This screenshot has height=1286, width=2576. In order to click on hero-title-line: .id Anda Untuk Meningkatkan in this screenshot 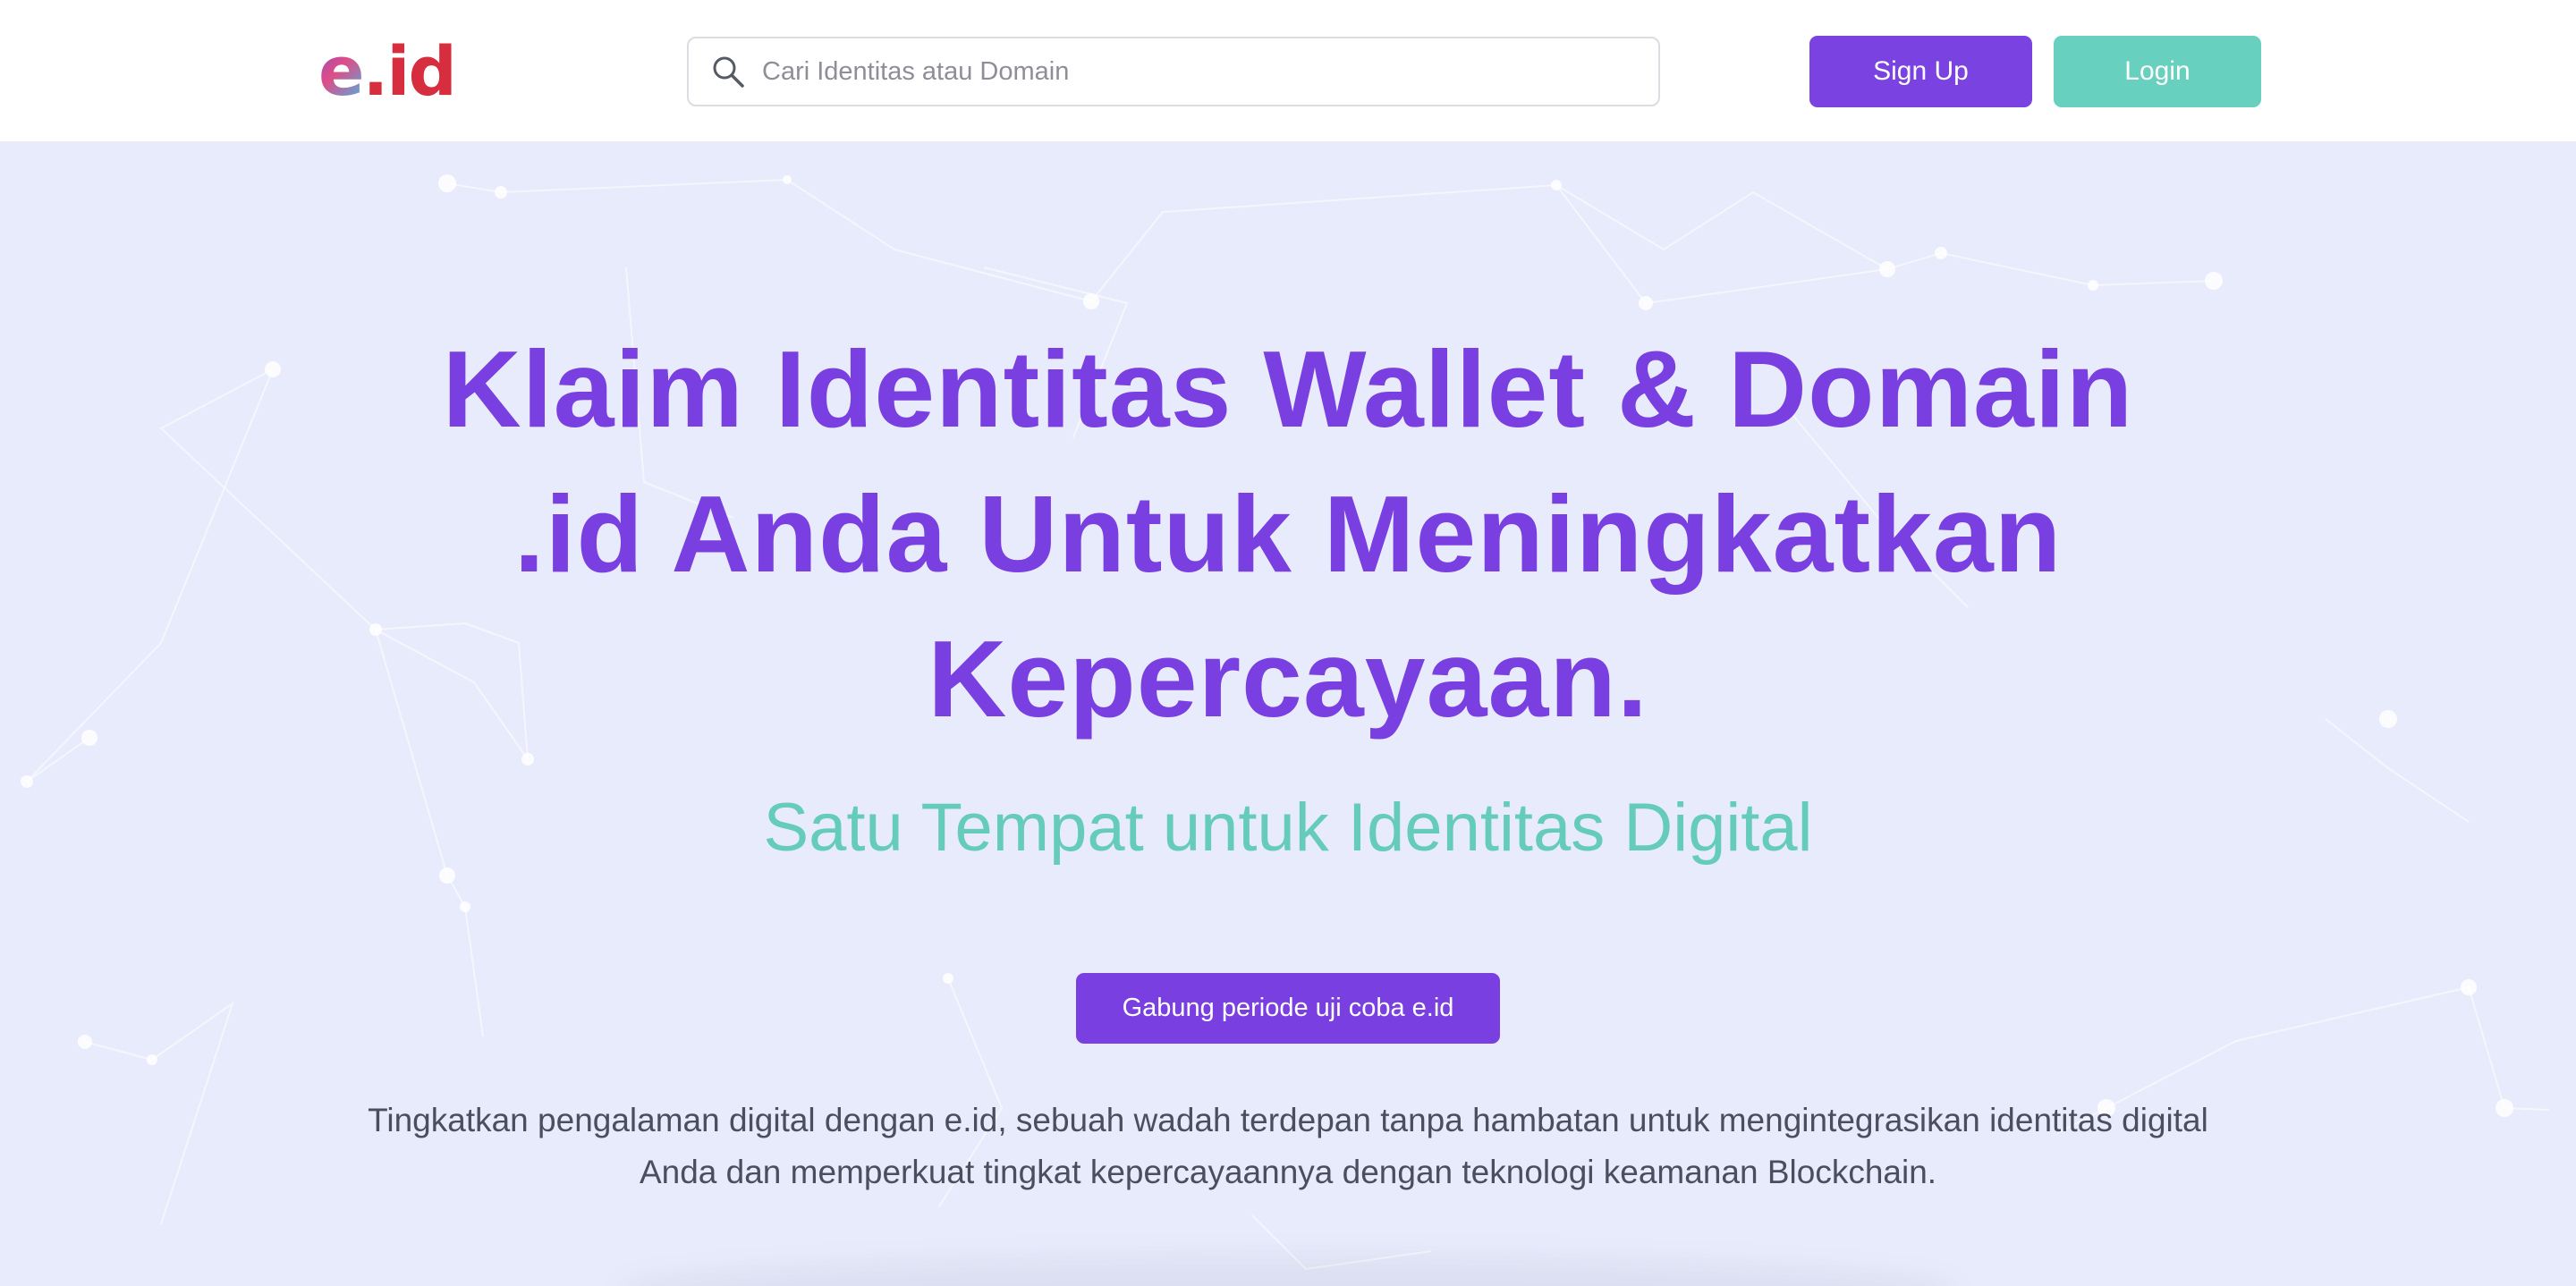, I will do `click(1288, 534)`.